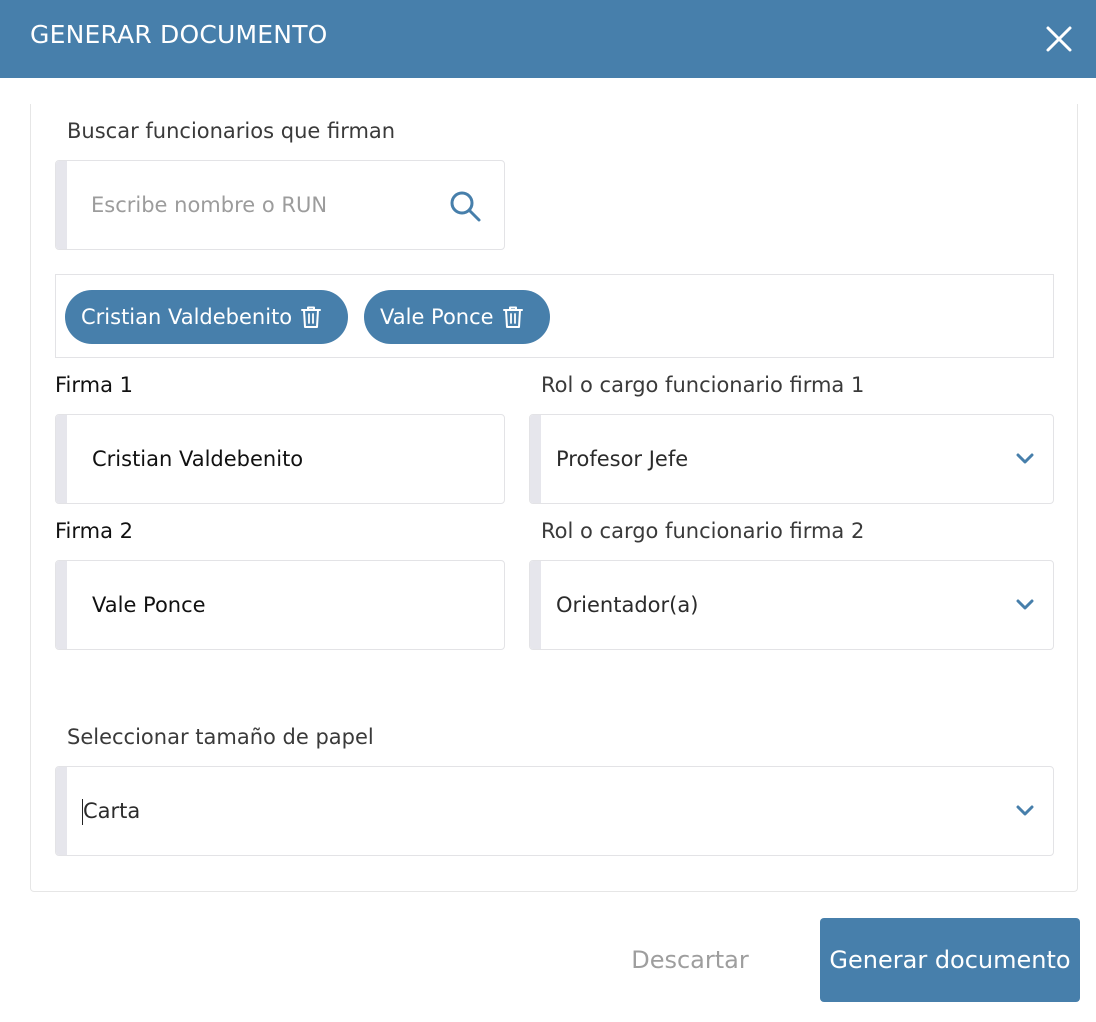 The height and width of the screenshot is (1022, 1096). What do you see at coordinates (791, 459) in the screenshot?
I see `rol1-select: Profesor Jefe` at bounding box center [791, 459].